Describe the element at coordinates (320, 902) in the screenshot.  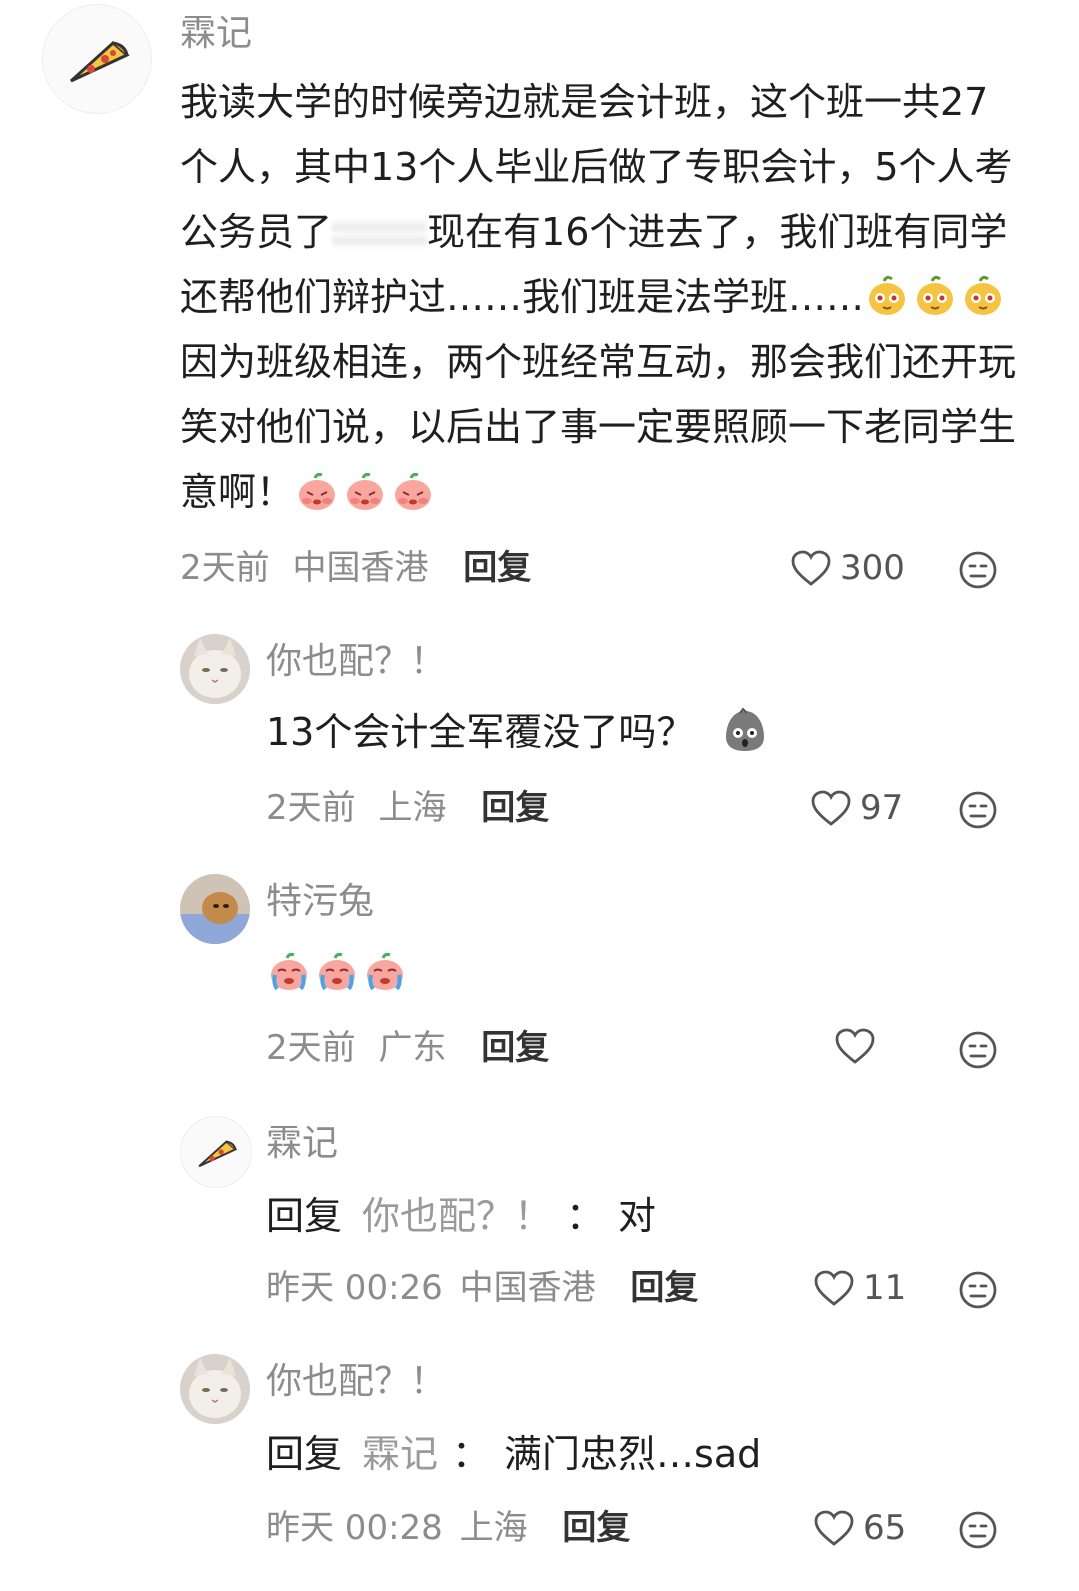
I see `author-name: 特污兔` at that location.